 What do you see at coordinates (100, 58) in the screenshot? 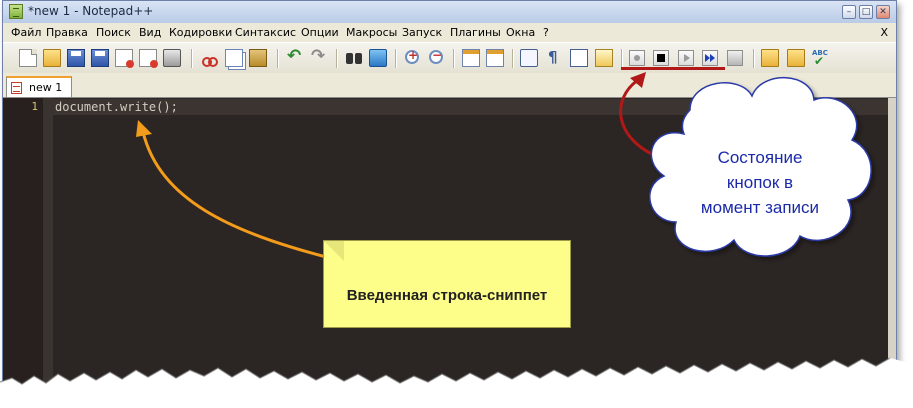
I see `save-all-icon` at bounding box center [100, 58].